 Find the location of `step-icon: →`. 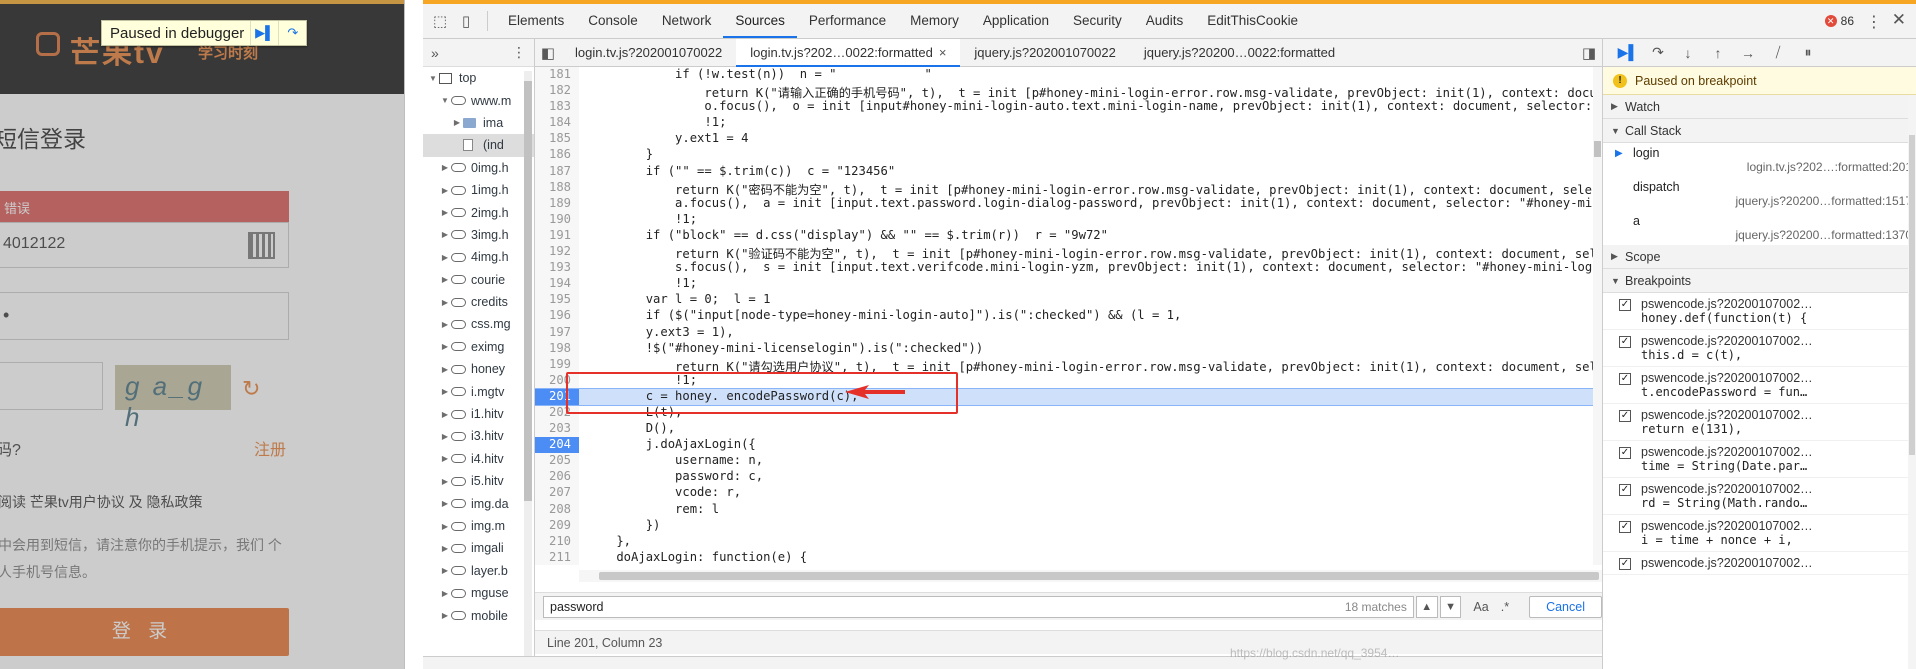

step-icon: → is located at coordinates (1748, 53).